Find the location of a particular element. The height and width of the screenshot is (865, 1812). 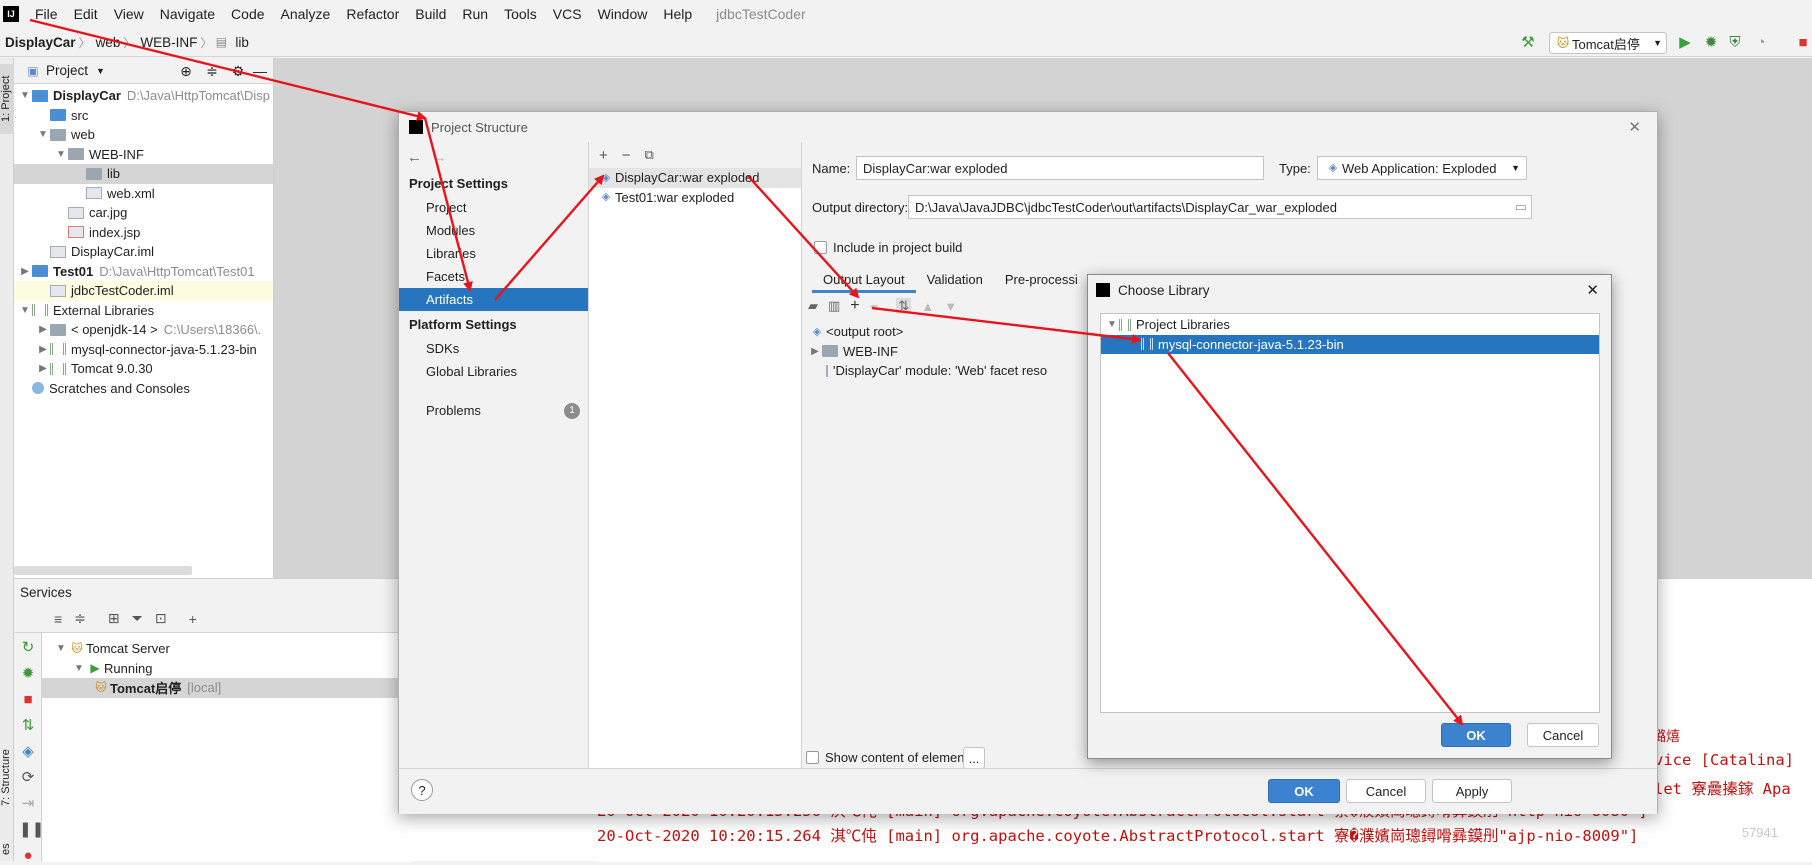

tree-node-scratches: Scratches and Consoles is located at coordinates (143, 389).